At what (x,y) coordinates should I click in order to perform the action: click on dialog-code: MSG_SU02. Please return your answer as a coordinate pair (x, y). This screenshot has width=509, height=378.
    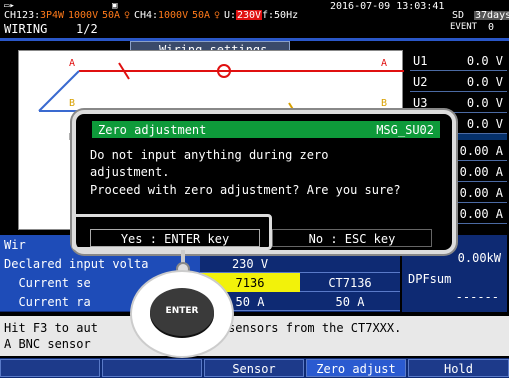
    Looking at the image, I should click on (405, 130).